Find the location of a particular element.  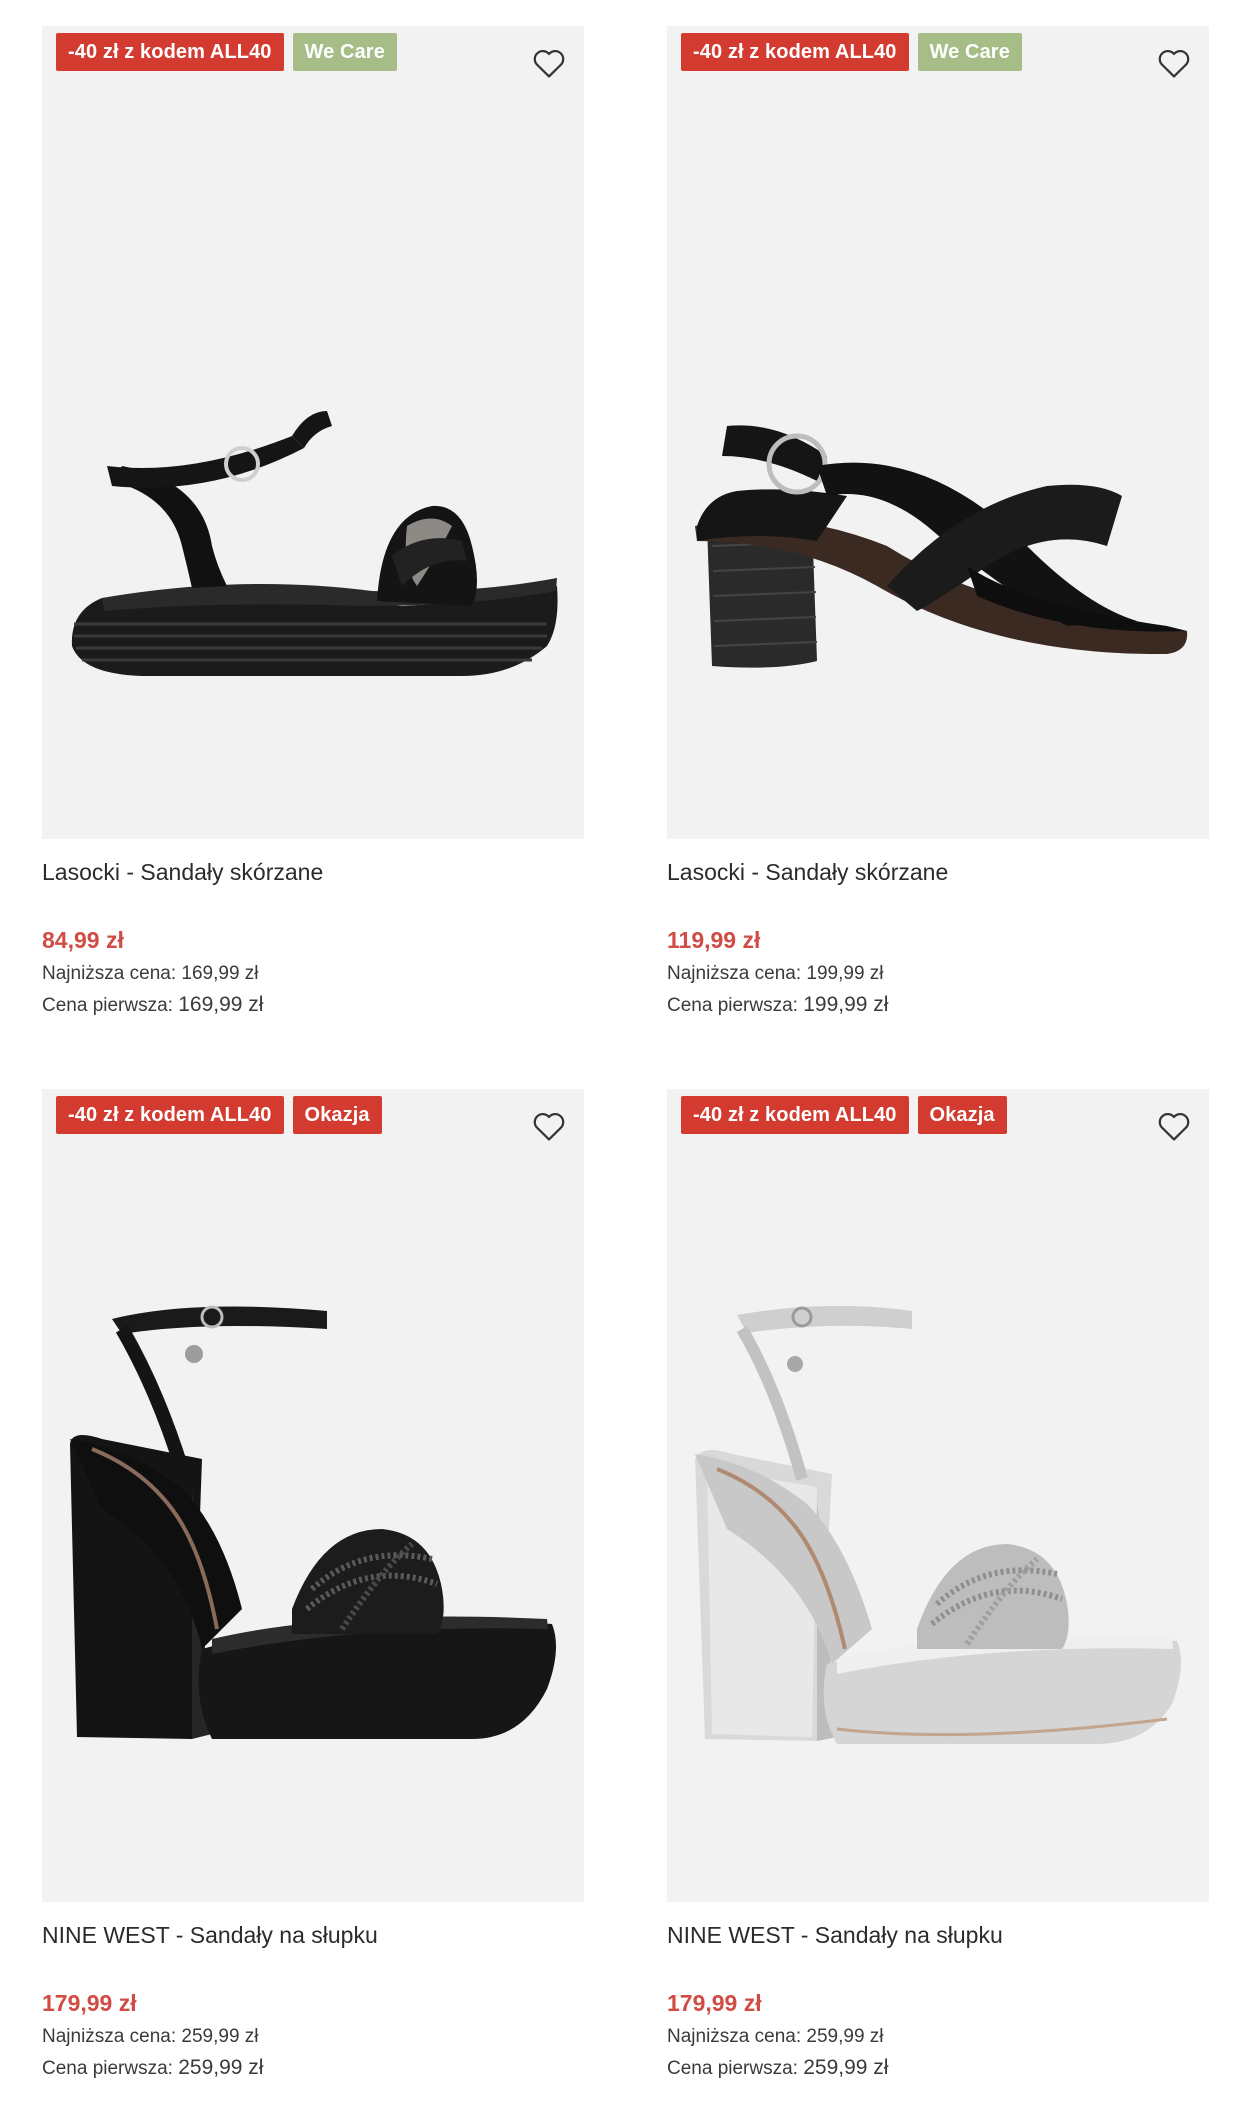

platform-sandal-black-image is located at coordinates (313, 1522).